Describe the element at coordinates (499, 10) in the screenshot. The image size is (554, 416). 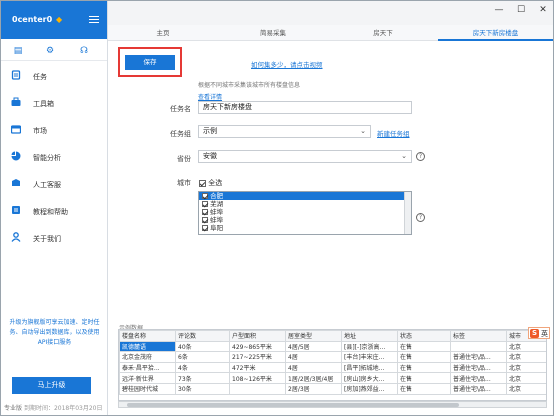
I see `minimize-icon: —` at that location.